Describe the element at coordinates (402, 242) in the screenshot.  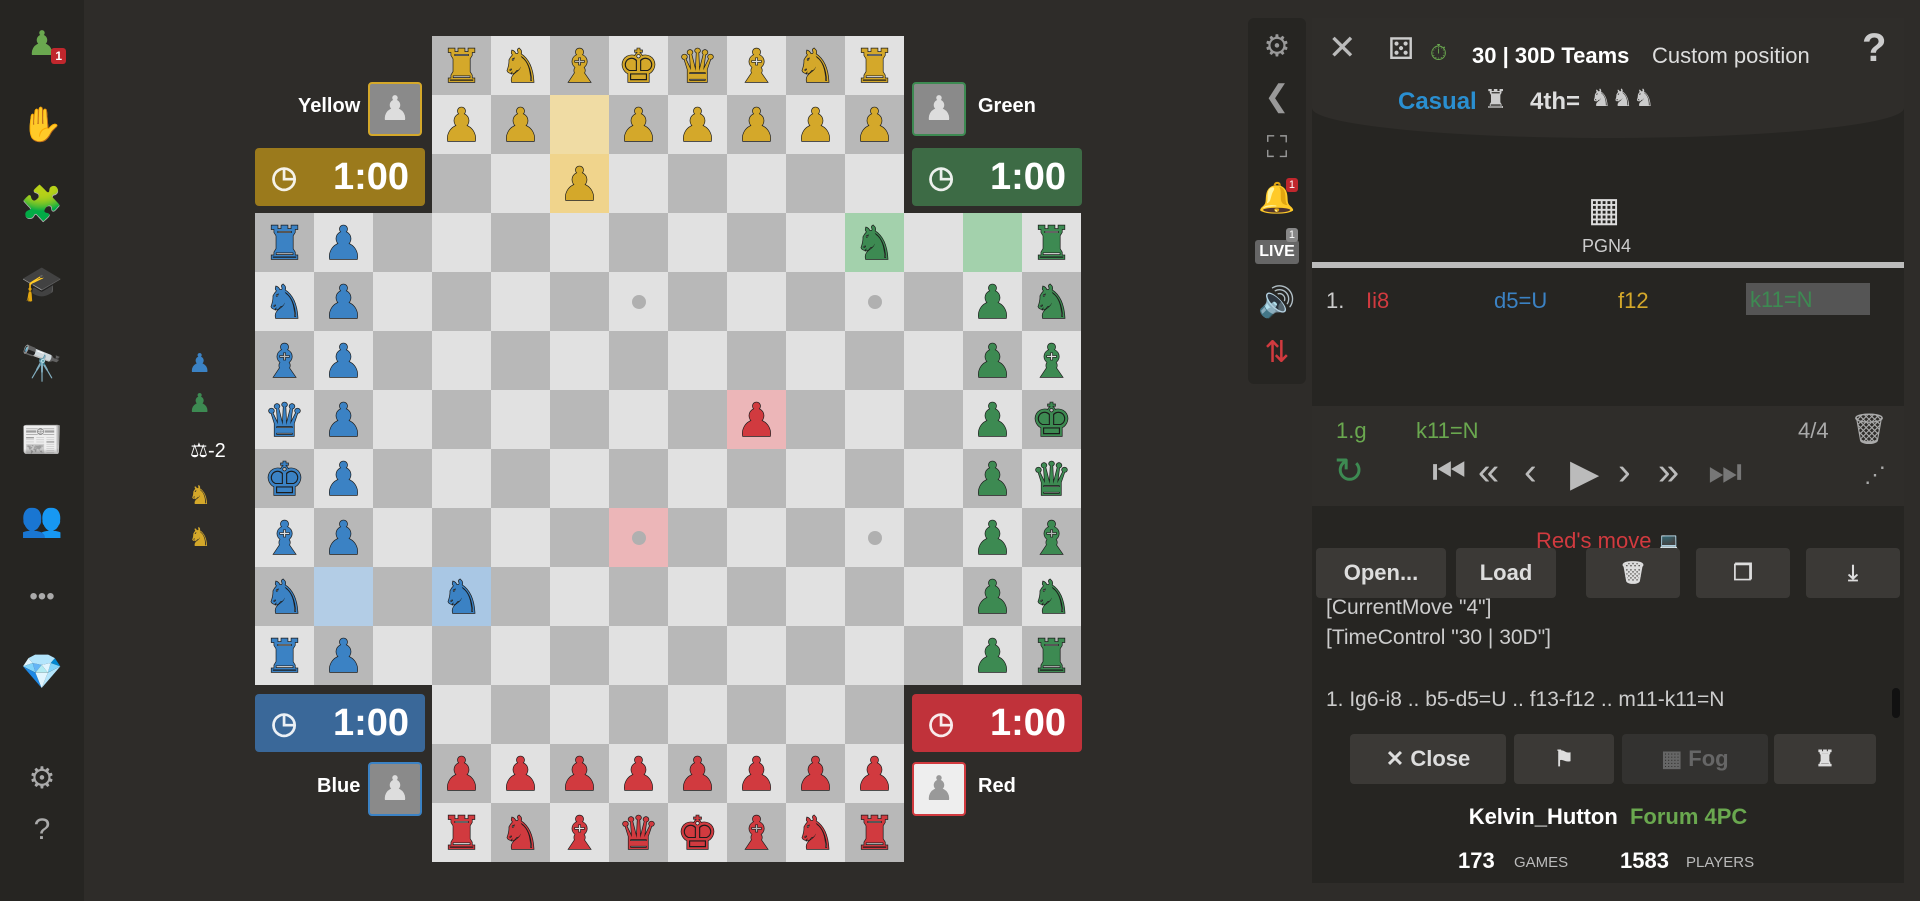
I see `square-c11` at that location.